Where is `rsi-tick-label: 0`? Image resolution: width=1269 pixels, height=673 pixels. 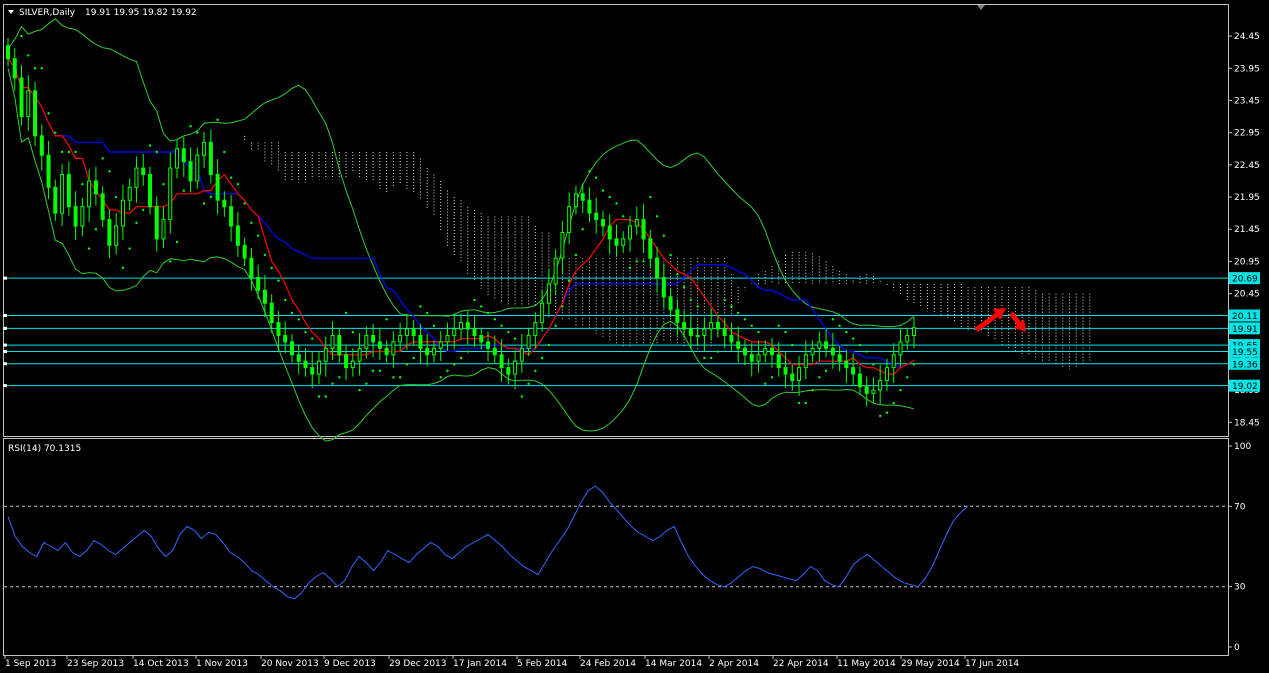
rsi-tick-label: 0 is located at coordinates (1237, 648).